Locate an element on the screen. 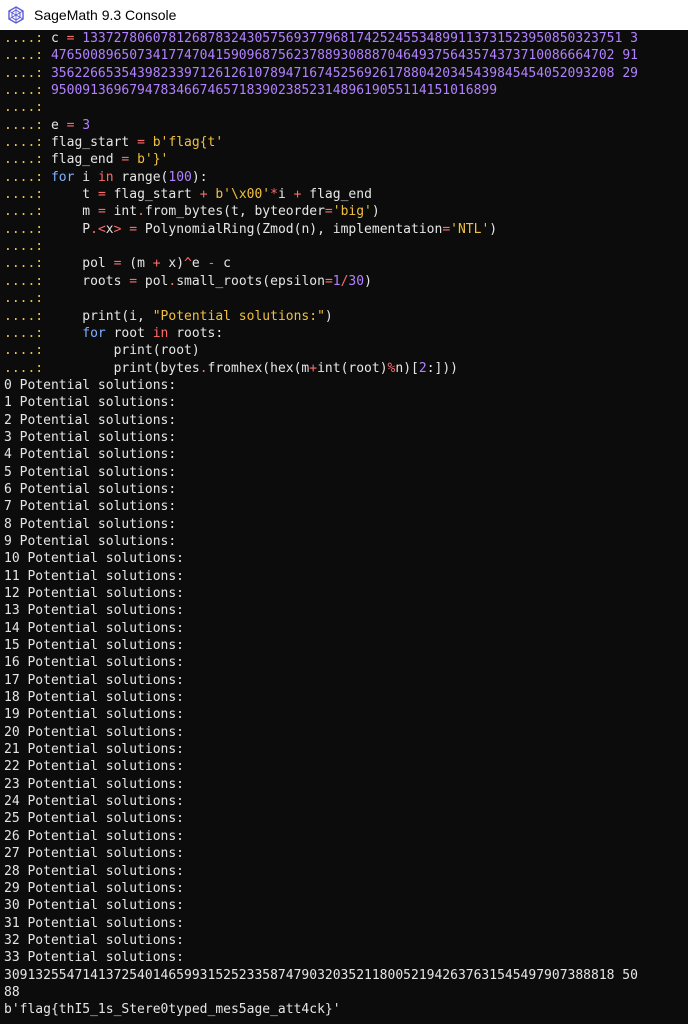 This screenshot has width=688, height=1024. code-token: ): is located at coordinates (199, 177).